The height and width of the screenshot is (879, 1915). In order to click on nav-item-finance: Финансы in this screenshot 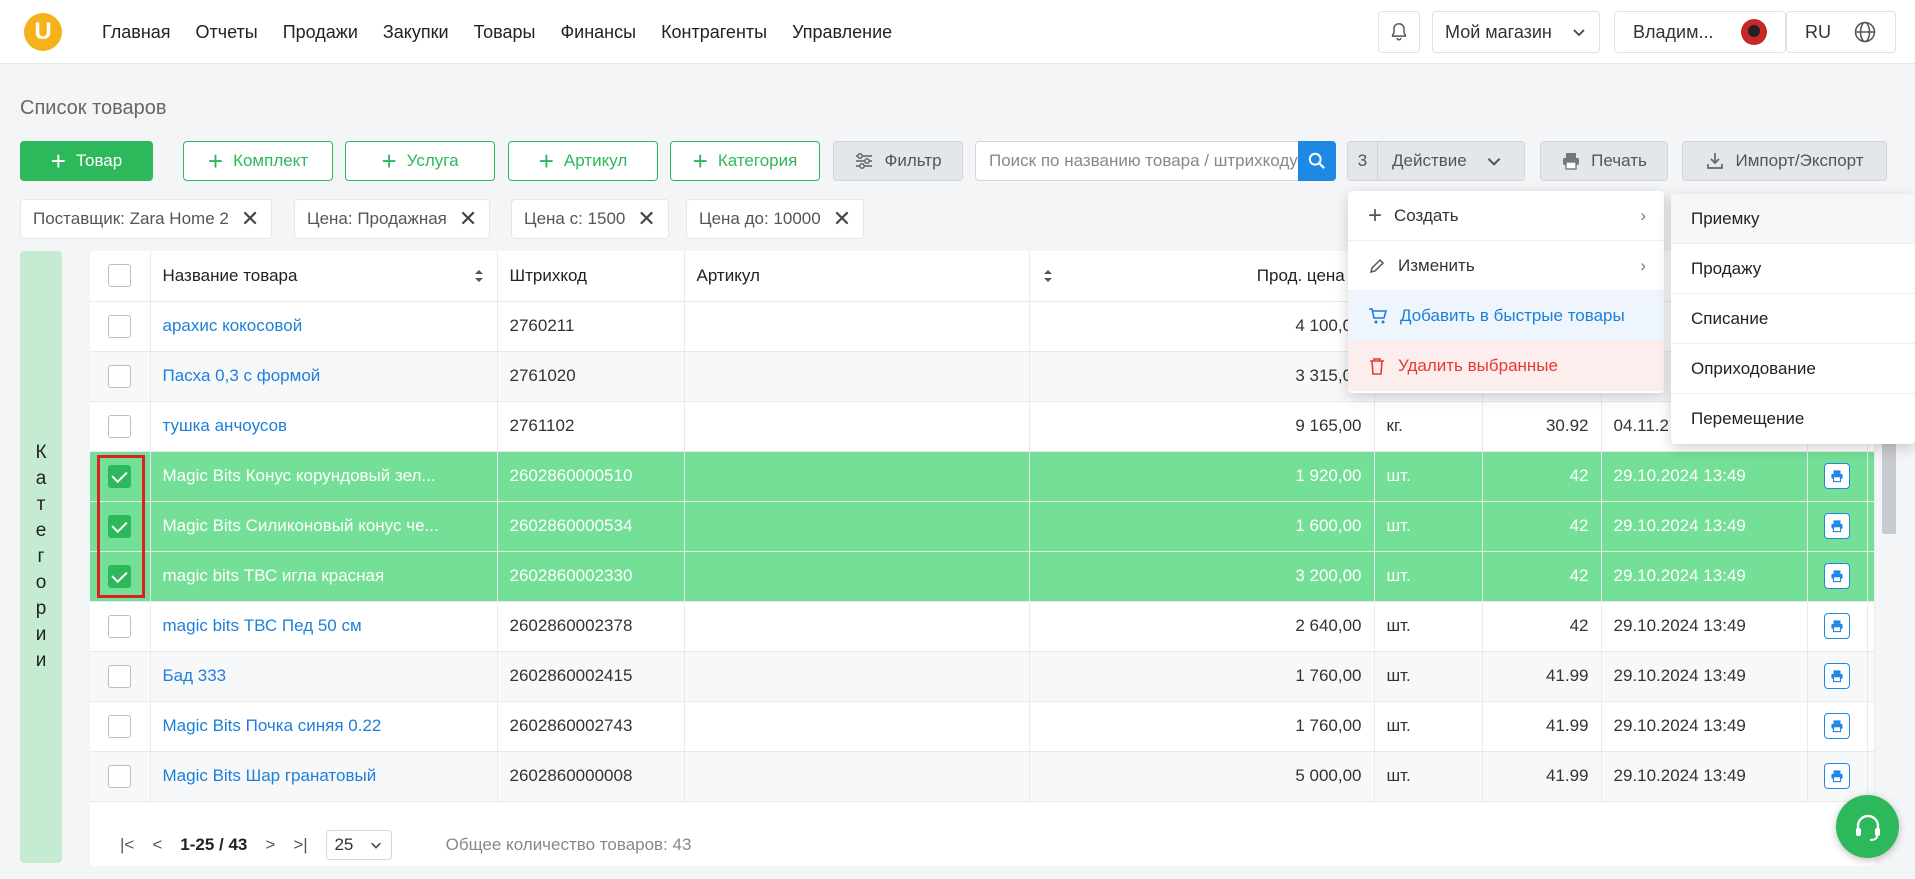, I will do `click(598, 32)`.